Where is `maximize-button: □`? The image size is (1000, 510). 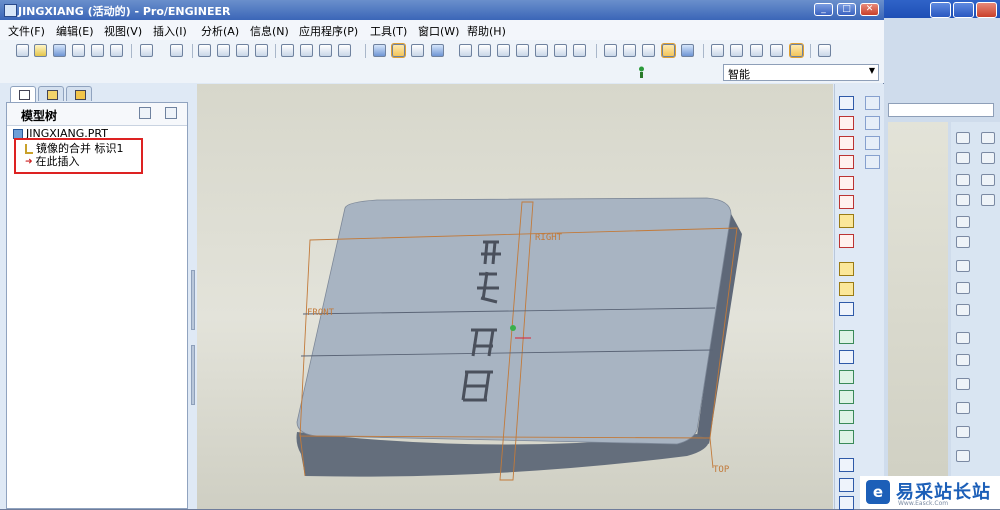
maximize-button: □ is located at coordinates (846, 9).